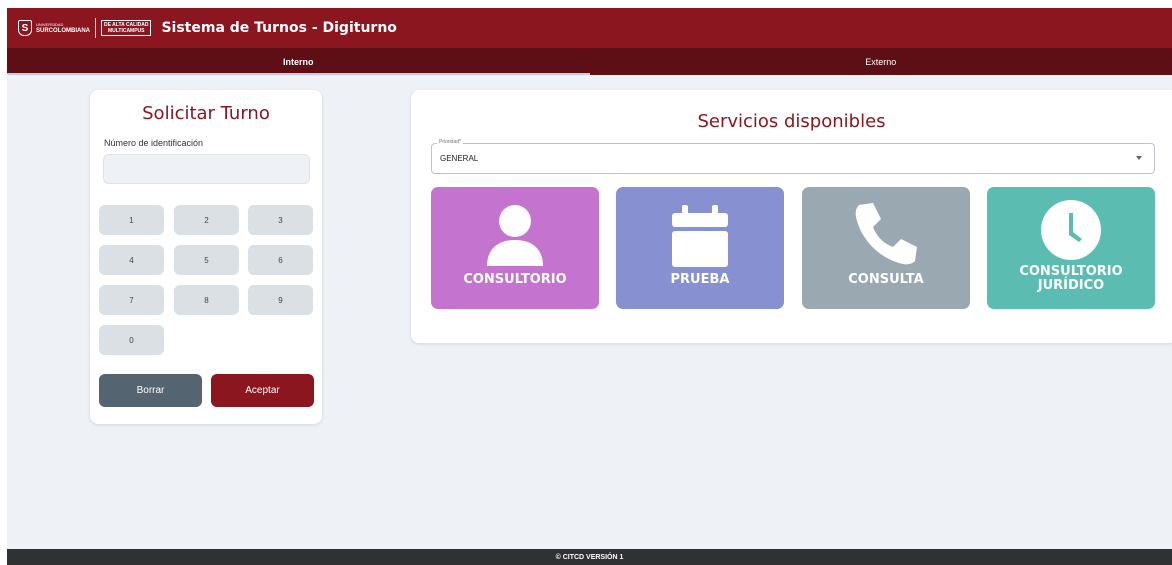  I want to click on logo-university-name: SURCOLOMBIANA, so click(63, 31).